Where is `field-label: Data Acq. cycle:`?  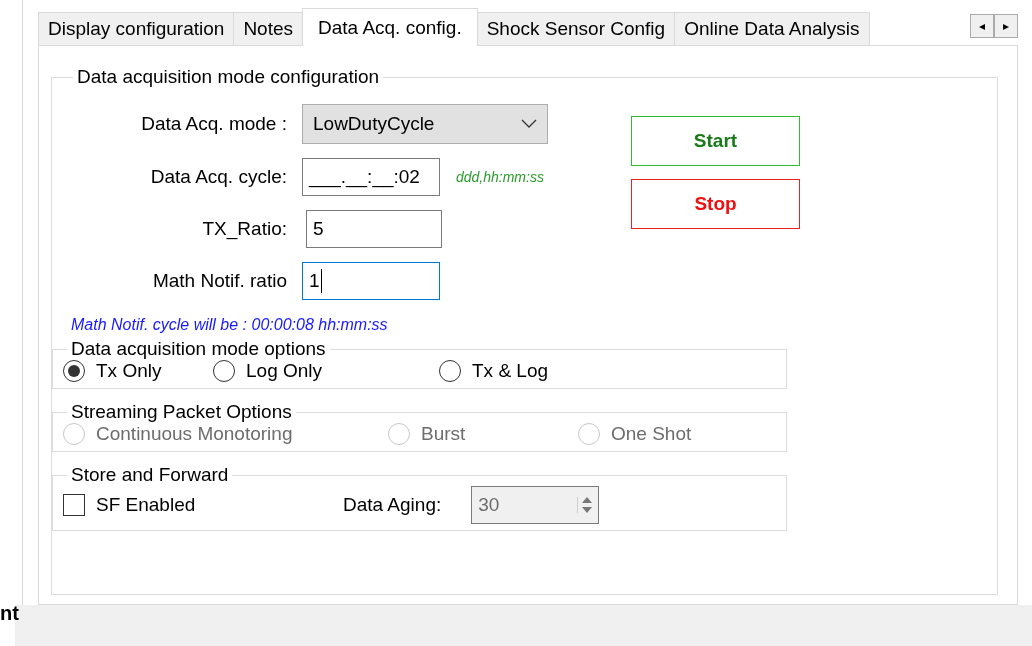
field-label: Data Acq. cycle: is located at coordinates (218, 177).